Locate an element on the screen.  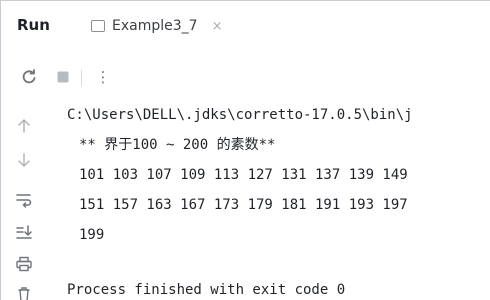
scroll-down-icon is located at coordinates (24, 160).